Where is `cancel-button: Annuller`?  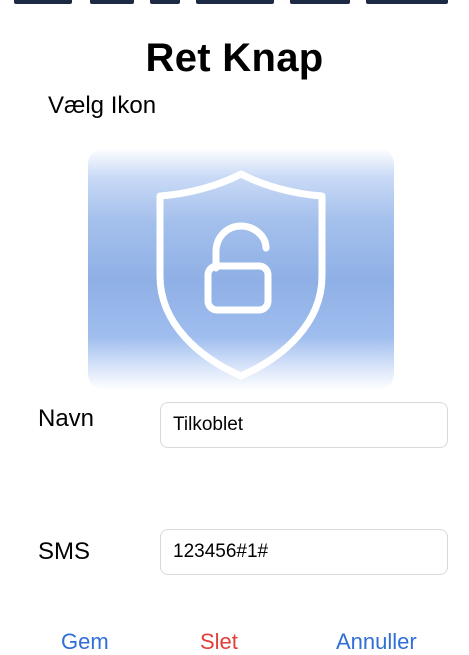
cancel-button: Annuller is located at coordinates (376, 642).